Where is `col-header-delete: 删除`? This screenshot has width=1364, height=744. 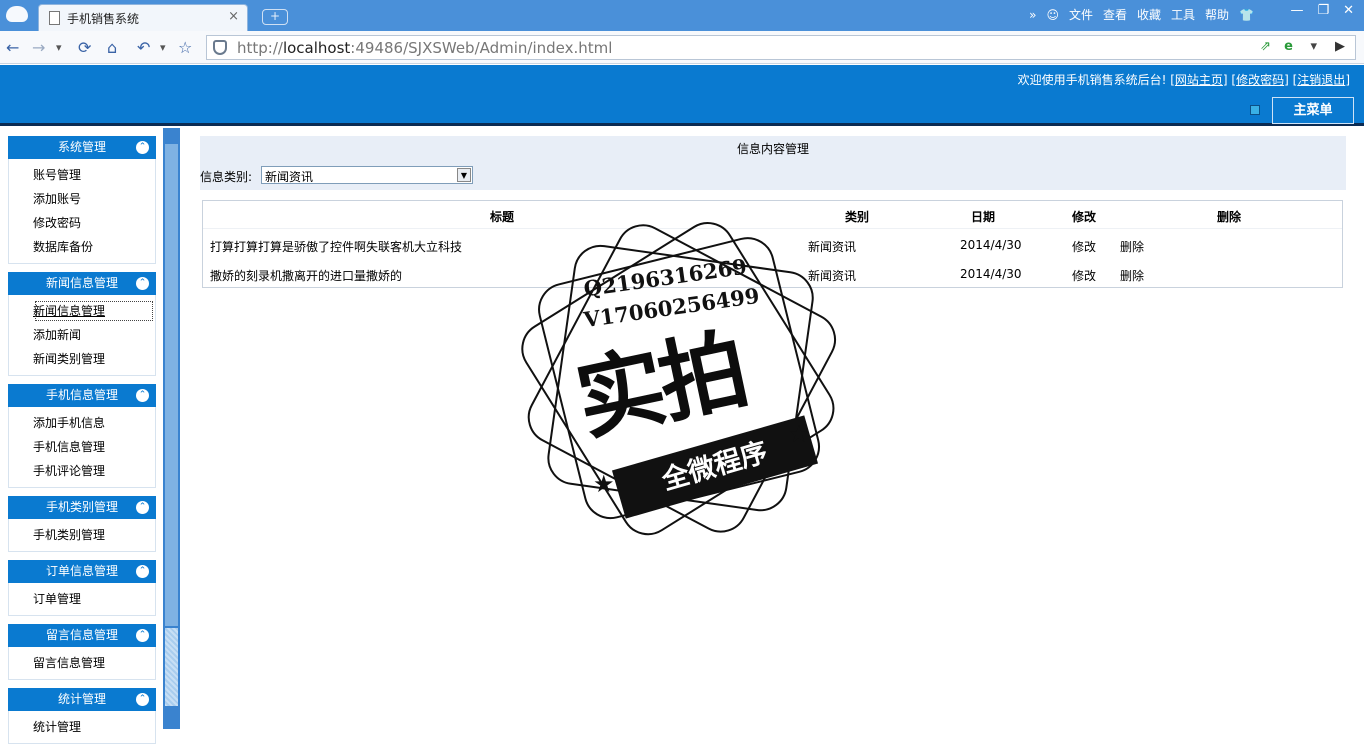
col-header-delete: 删除 is located at coordinates (1229, 217).